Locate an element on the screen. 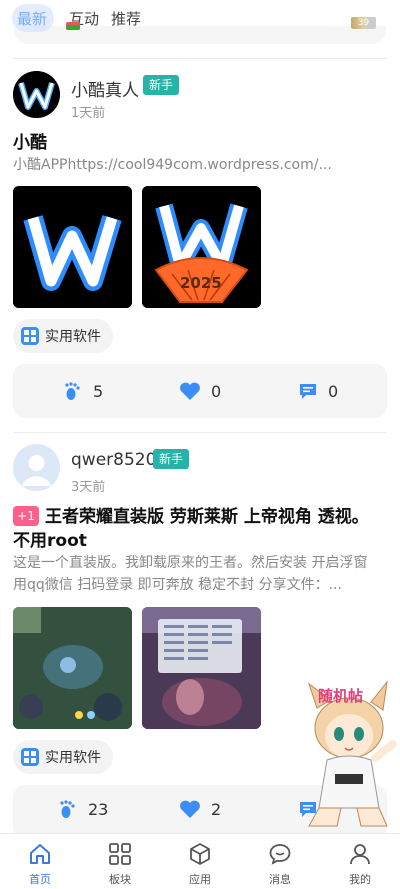 Image resolution: width=400 pixels, height=889 pixels. comments-stat: 0 is located at coordinates (318, 391).